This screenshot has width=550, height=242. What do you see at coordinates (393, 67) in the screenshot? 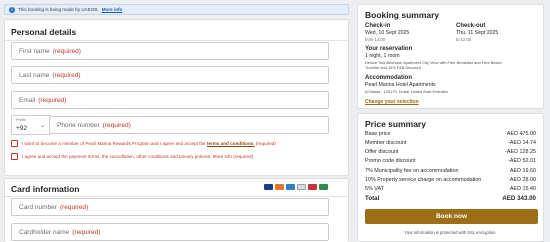
I see `room-description-line2: Transfer and 15% F&B Discount` at bounding box center [393, 67].